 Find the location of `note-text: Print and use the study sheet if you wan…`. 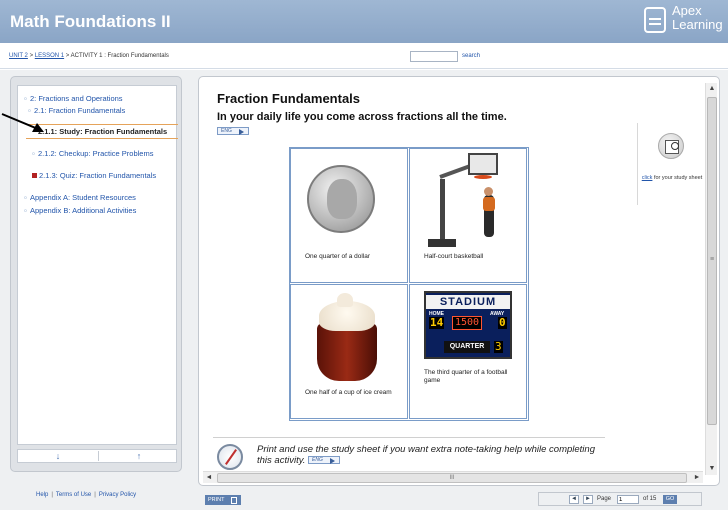

note-text: Print and use the study sheet if you wan… is located at coordinates (426, 455).